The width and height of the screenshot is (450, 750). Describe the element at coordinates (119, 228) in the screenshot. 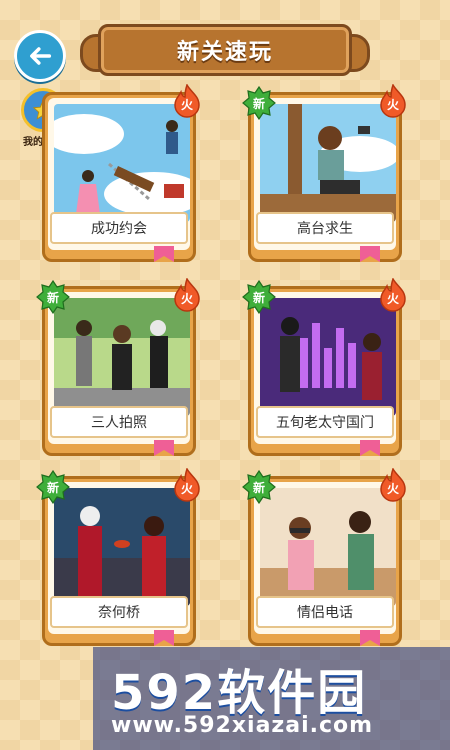

I see `level-name: 成功约会` at that location.